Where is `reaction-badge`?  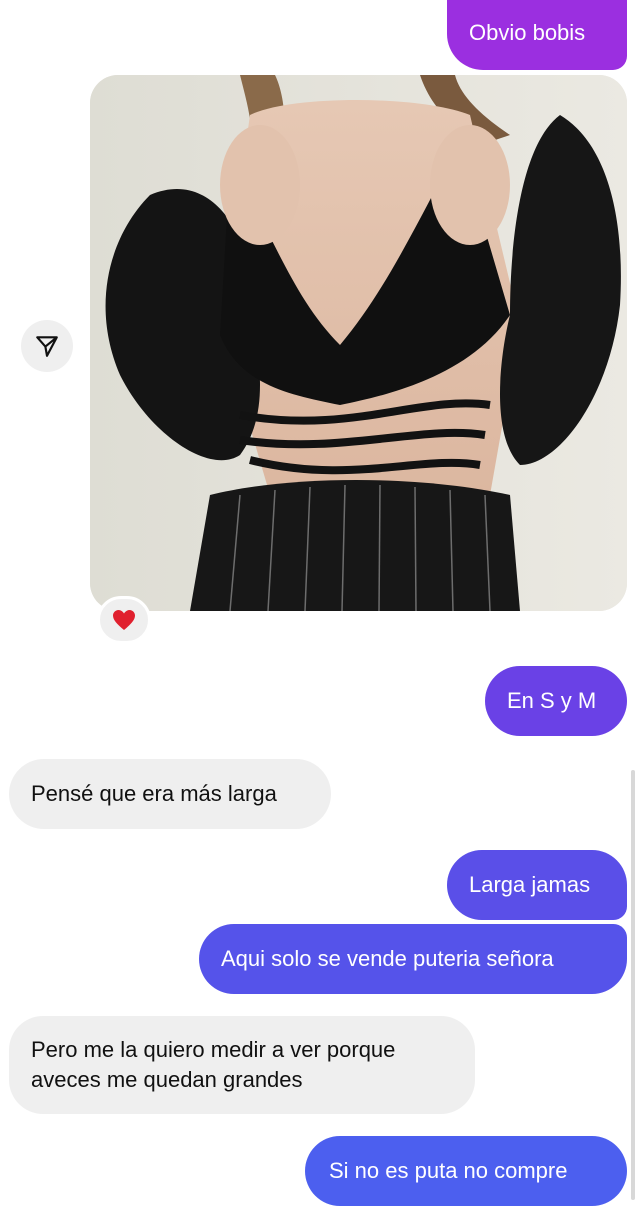
reaction-badge is located at coordinates (124, 620).